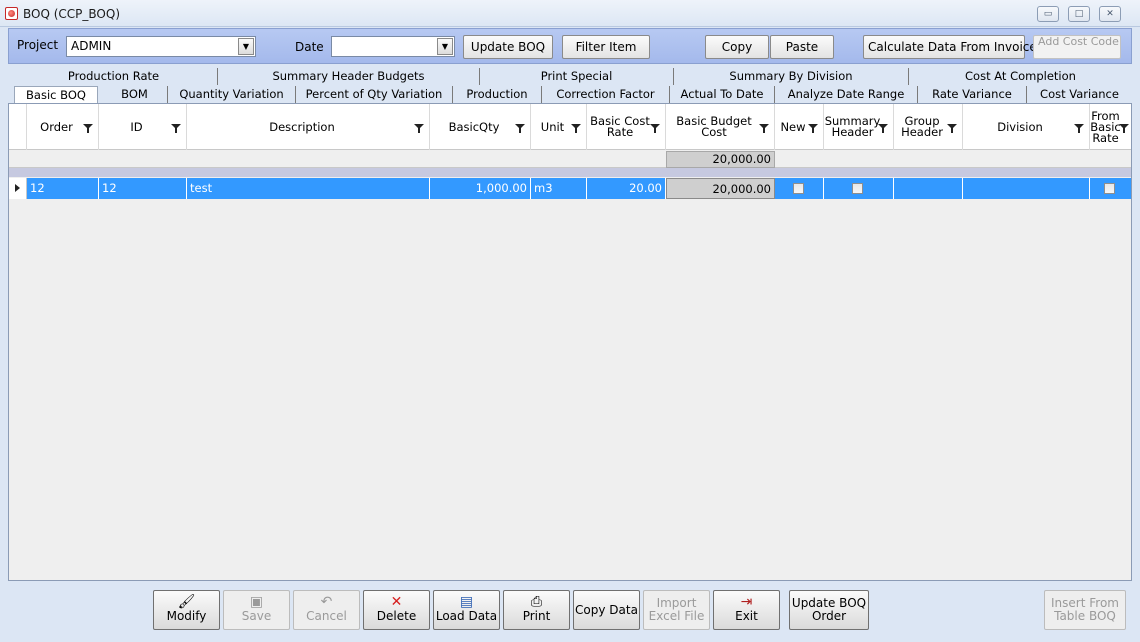 The width and height of the screenshot is (1140, 642). What do you see at coordinates (349, 76) in the screenshot?
I see `tab-summary-header-budgets: Summary Header Budgets` at bounding box center [349, 76].